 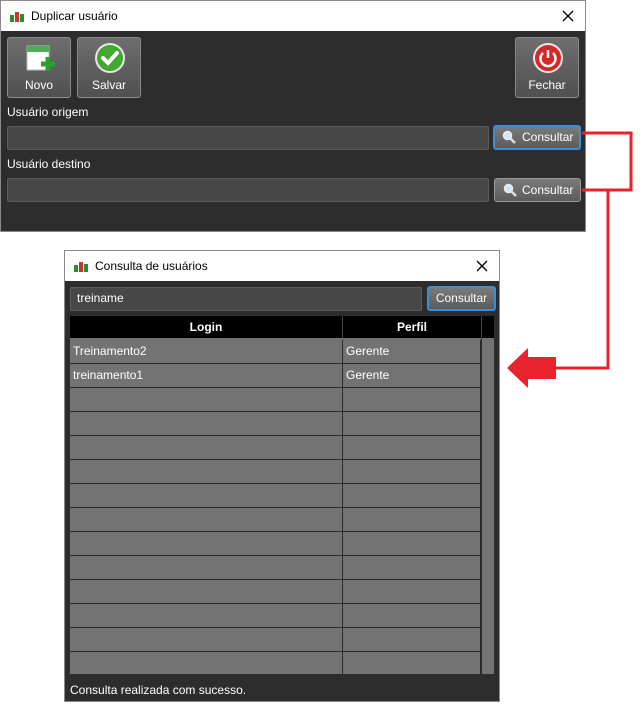 I want to click on search-window-title: Consulta de usuários, so click(x=151, y=266).